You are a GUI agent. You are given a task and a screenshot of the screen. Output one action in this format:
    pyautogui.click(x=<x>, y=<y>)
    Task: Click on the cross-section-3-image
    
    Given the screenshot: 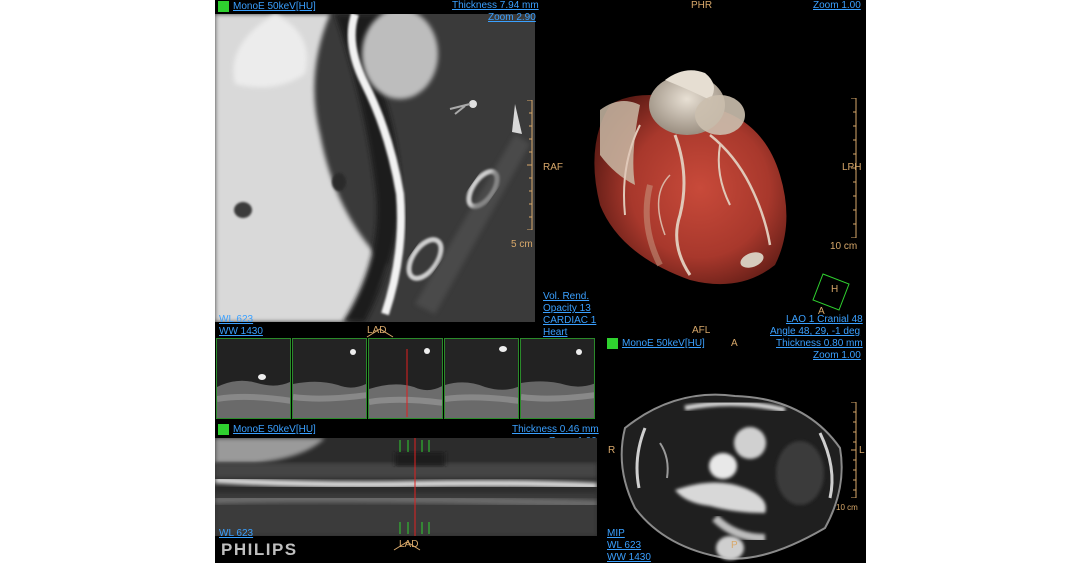 What is the action you would take?
    pyautogui.click(x=405, y=378)
    